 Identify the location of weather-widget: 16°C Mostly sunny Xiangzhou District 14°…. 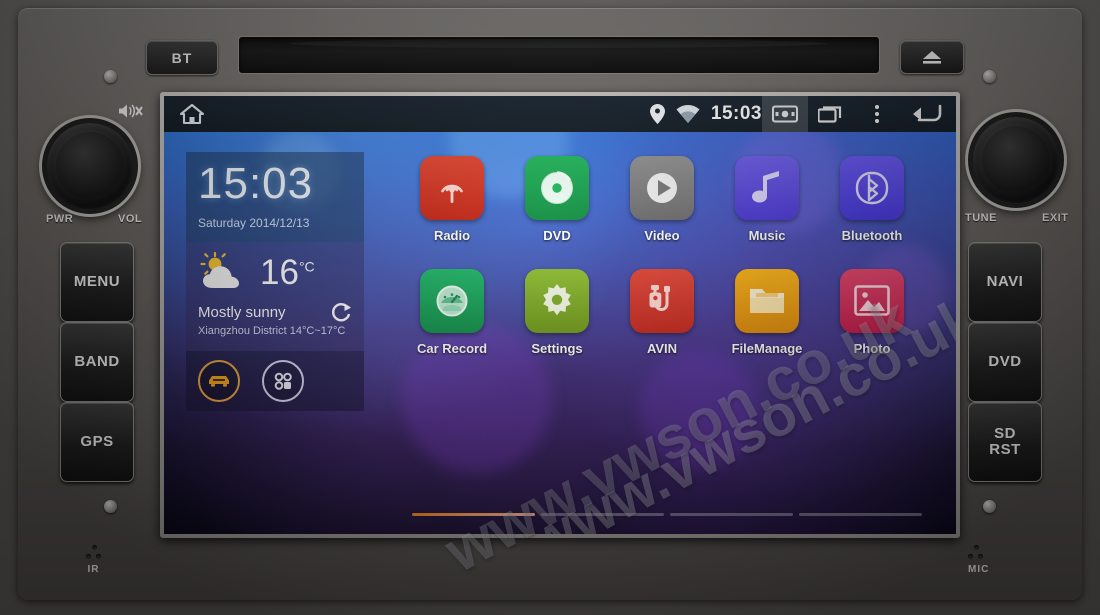
(275, 296).